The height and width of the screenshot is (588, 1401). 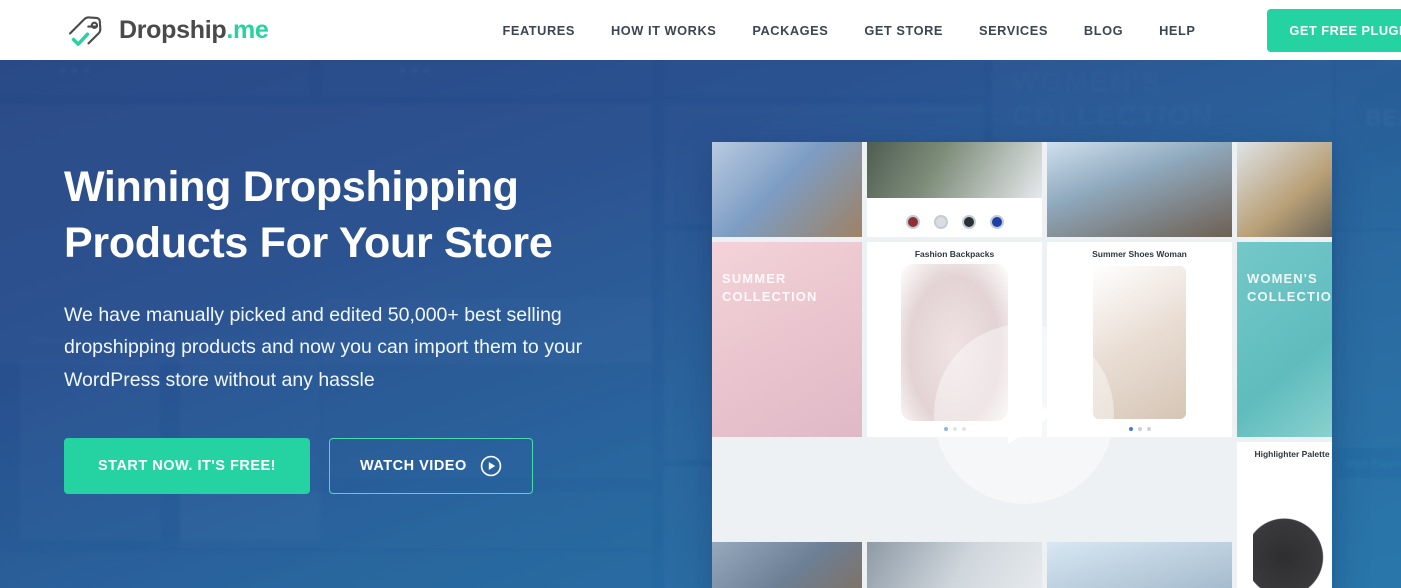 I want to click on nav-item-get-store: GET STORE, so click(x=903, y=30).